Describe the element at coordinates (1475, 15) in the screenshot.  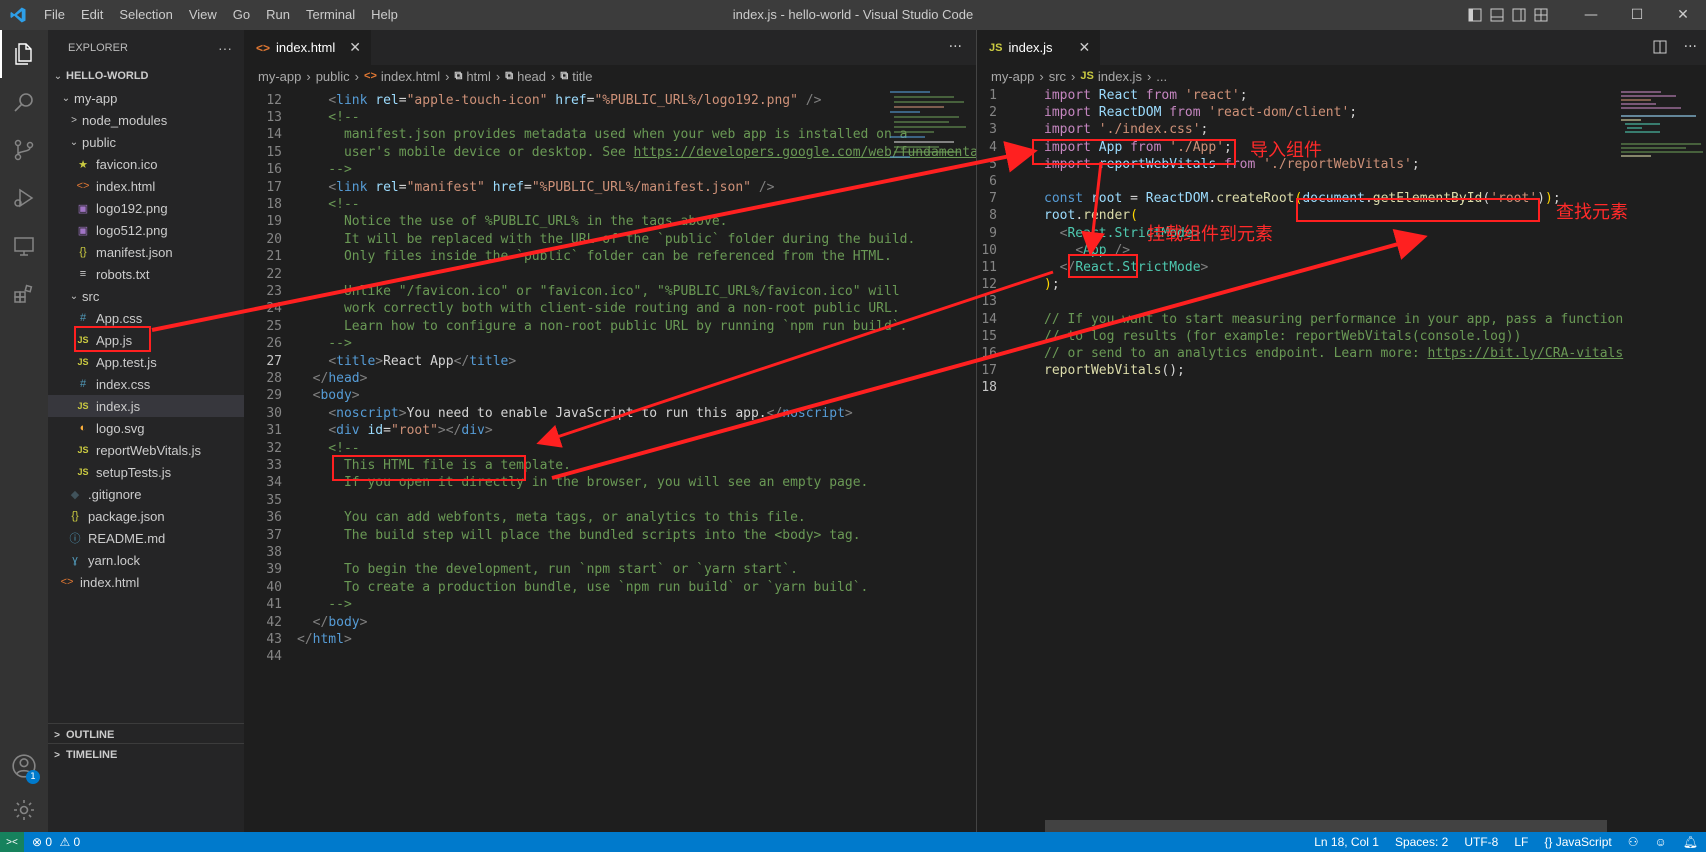
I see `toggle-sidebar-icon` at that location.